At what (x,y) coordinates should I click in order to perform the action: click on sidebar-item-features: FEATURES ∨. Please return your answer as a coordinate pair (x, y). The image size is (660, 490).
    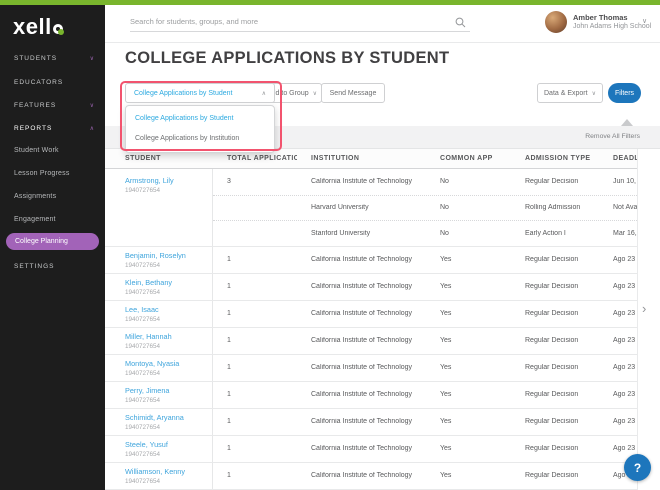
    Looking at the image, I should click on (56, 105).